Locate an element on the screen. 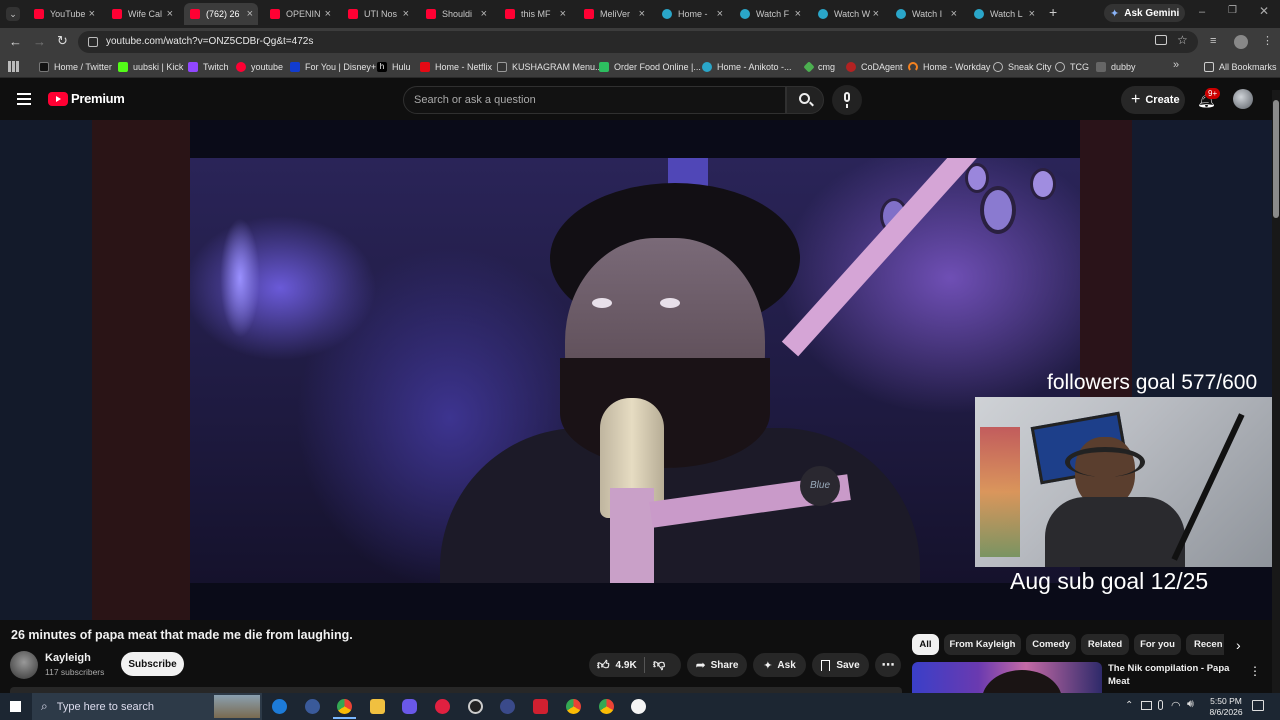 This screenshot has width=1280, height=720. browser-tab: Watch F × is located at coordinates (770, 14).